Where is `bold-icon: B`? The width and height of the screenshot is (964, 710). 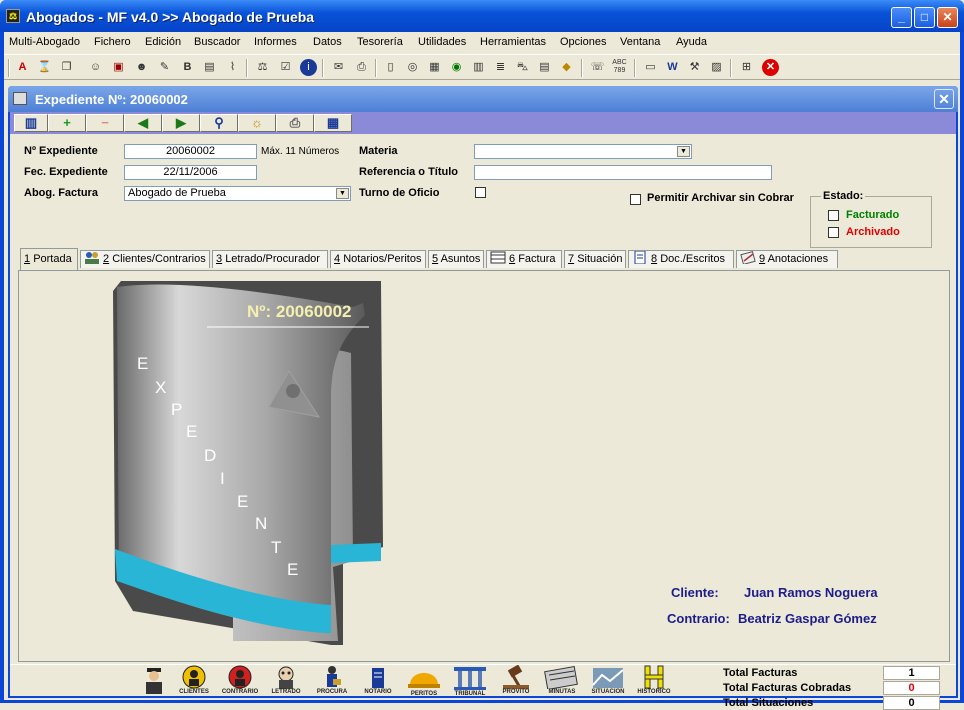 bold-icon: B is located at coordinates (187, 67).